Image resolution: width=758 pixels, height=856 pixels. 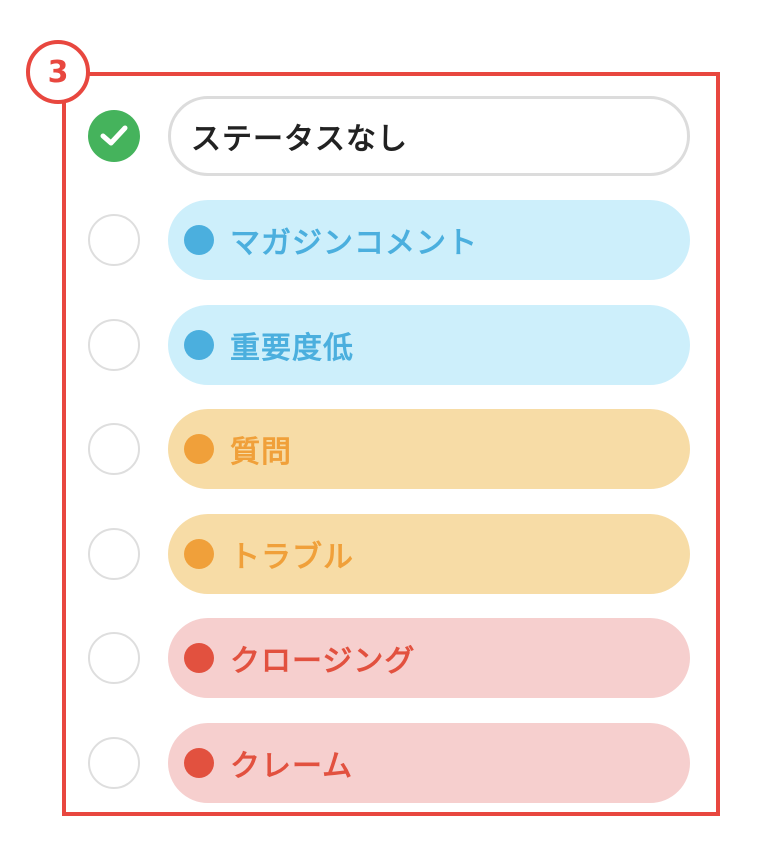 I want to click on status-option-row: 重要度低, so click(x=389, y=345).